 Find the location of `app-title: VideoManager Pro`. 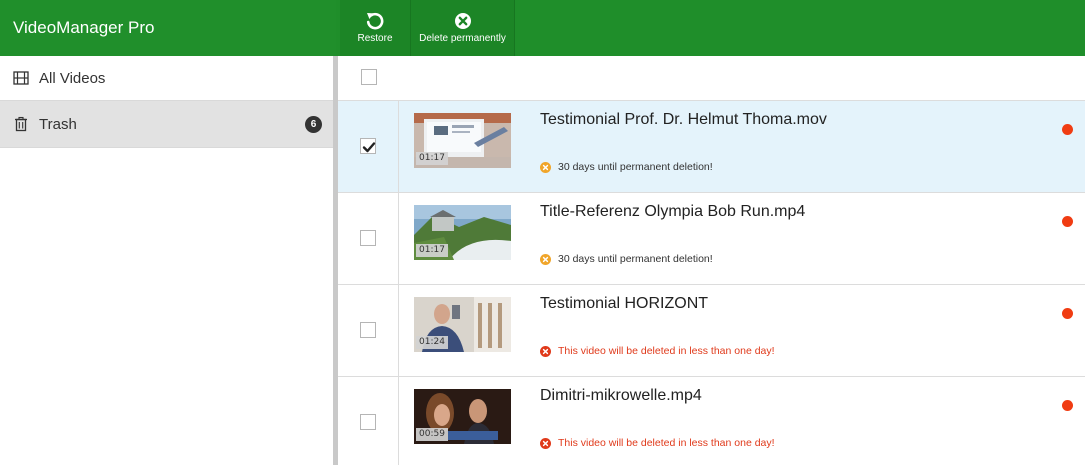

app-title: VideoManager Pro is located at coordinates (168, 28).